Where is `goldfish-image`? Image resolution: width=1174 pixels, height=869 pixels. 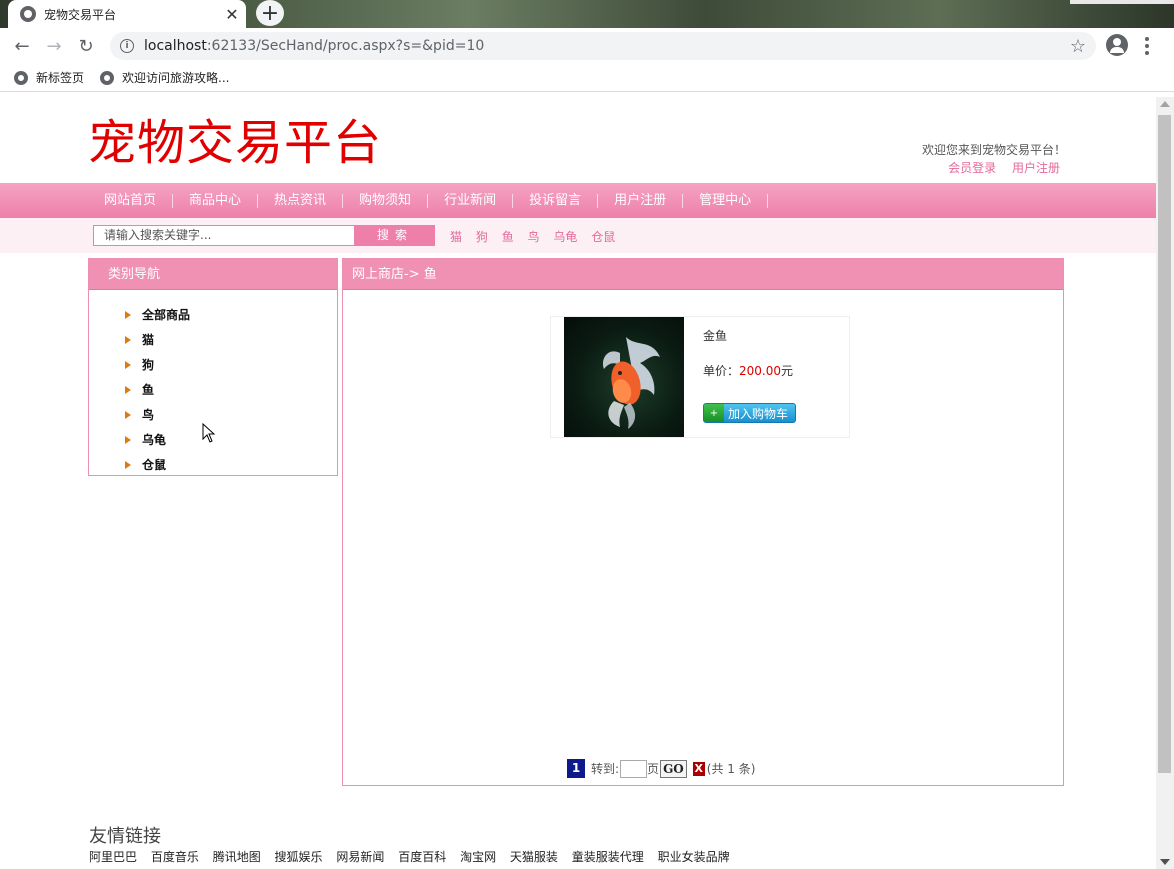 goldfish-image is located at coordinates (631, 383).